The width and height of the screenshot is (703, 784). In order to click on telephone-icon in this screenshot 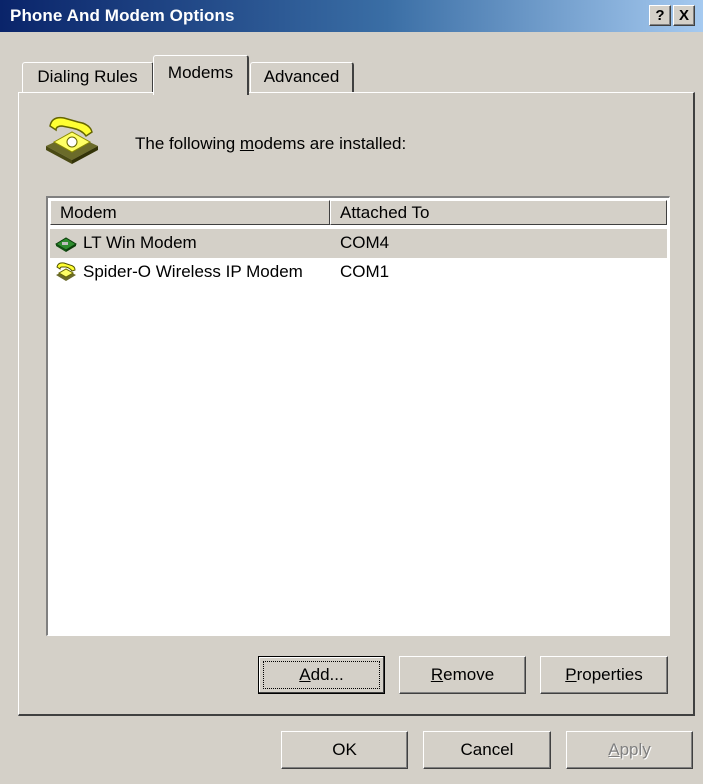, I will do `click(72, 138)`.